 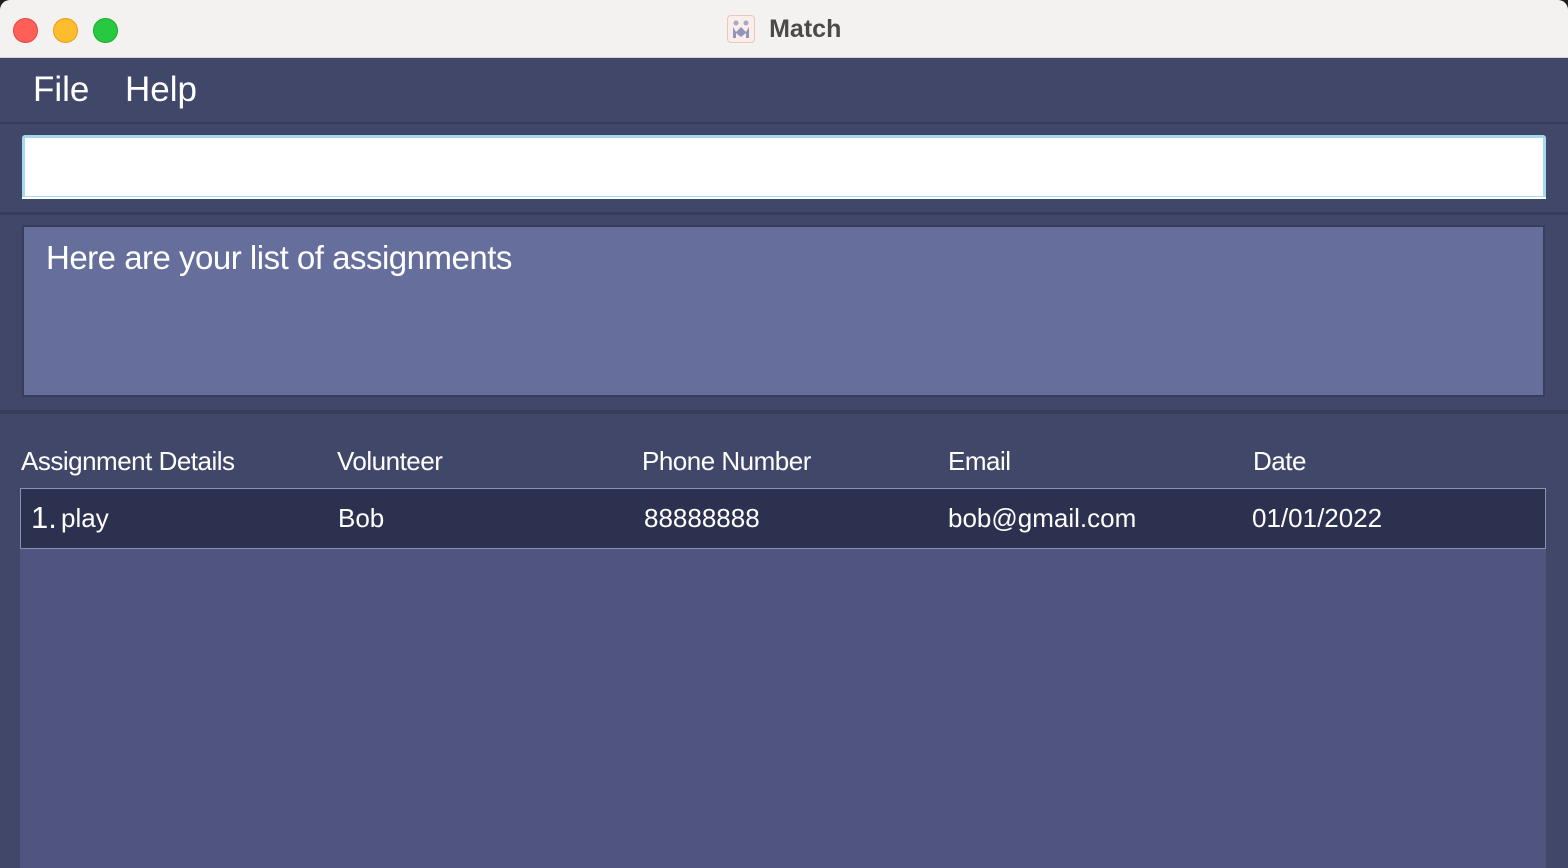 I want to click on row-volunteer: Bob, so click(x=361, y=518).